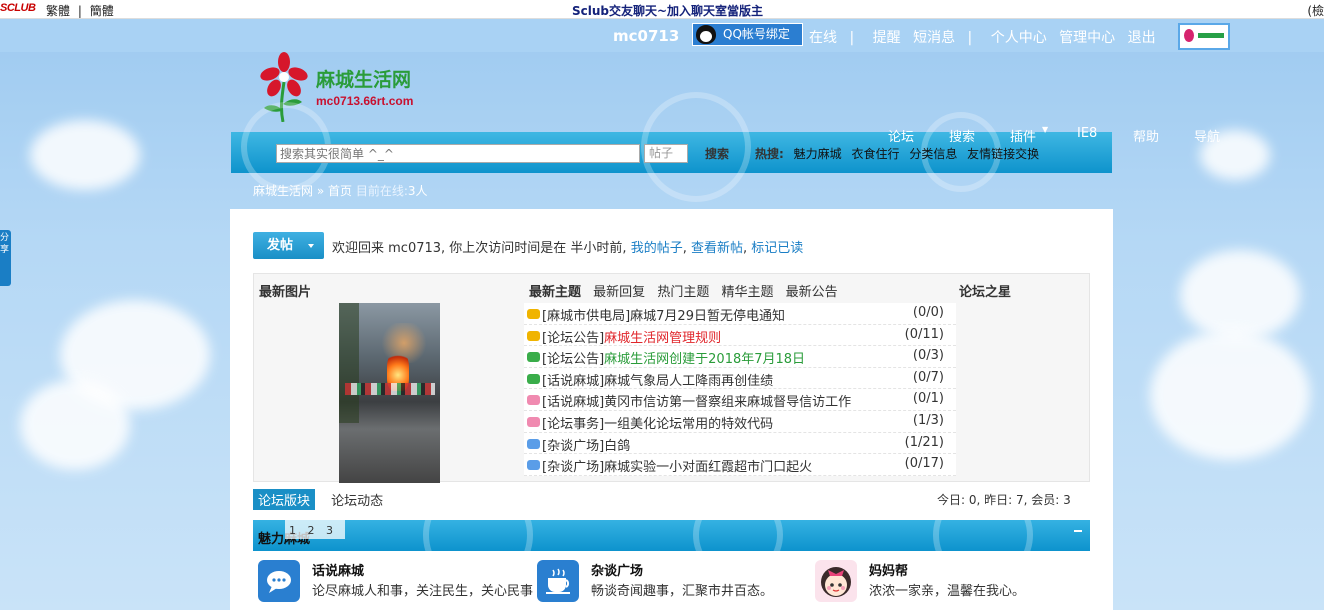 The image size is (1324, 610). I want to click on forum-name: 杂谈广场, so click(617, 569).